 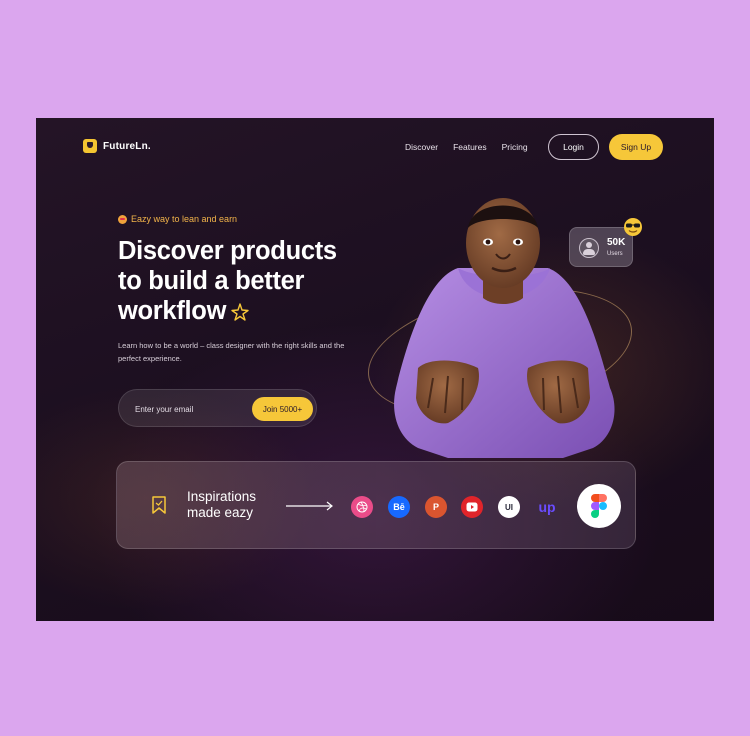 I want to click on brand-name: FutureLn., so click(x=127, y=146).